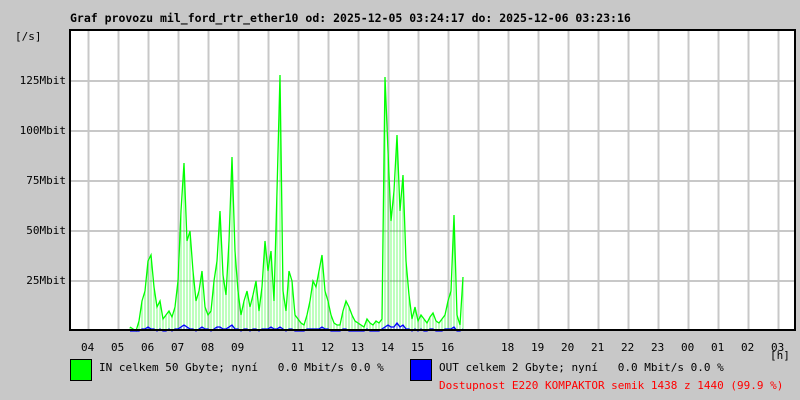  Describe the element at coordinates (748, 347) in the screenshot. I see `x-tick-label: 02` at that location.